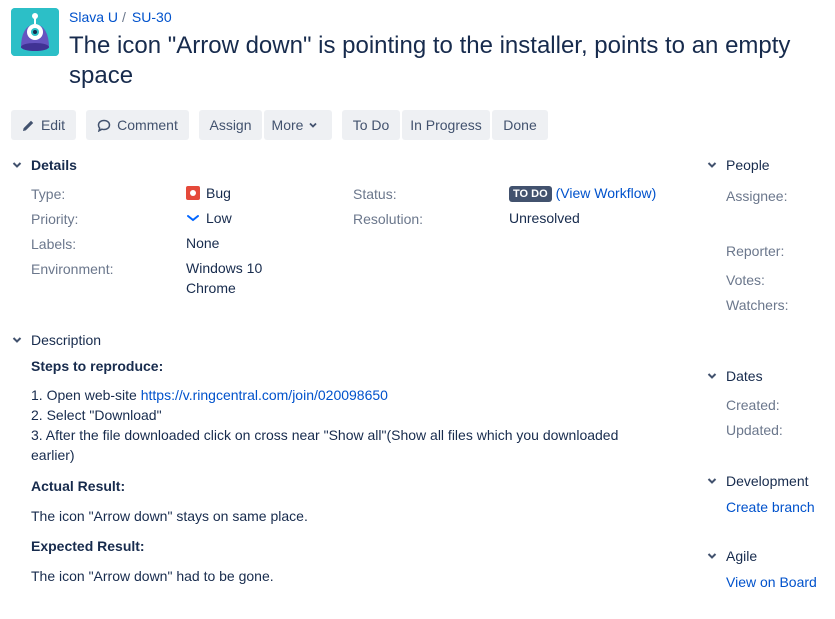 Image resolution: width=835 pixels, height=619 pixels. What do you see at coordinates (54, 244) in the screenshot?
I see `labels-label: Labels:` at bounding box center [54, 244].